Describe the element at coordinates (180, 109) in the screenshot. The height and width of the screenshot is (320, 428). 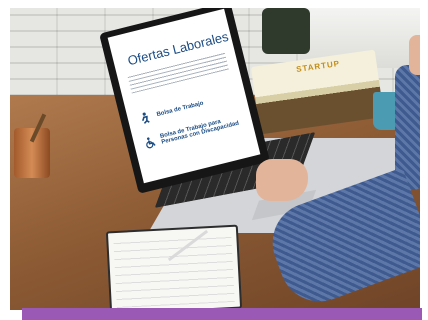
I see `screen-item-label: Bolsa de Trabajo` at that location.